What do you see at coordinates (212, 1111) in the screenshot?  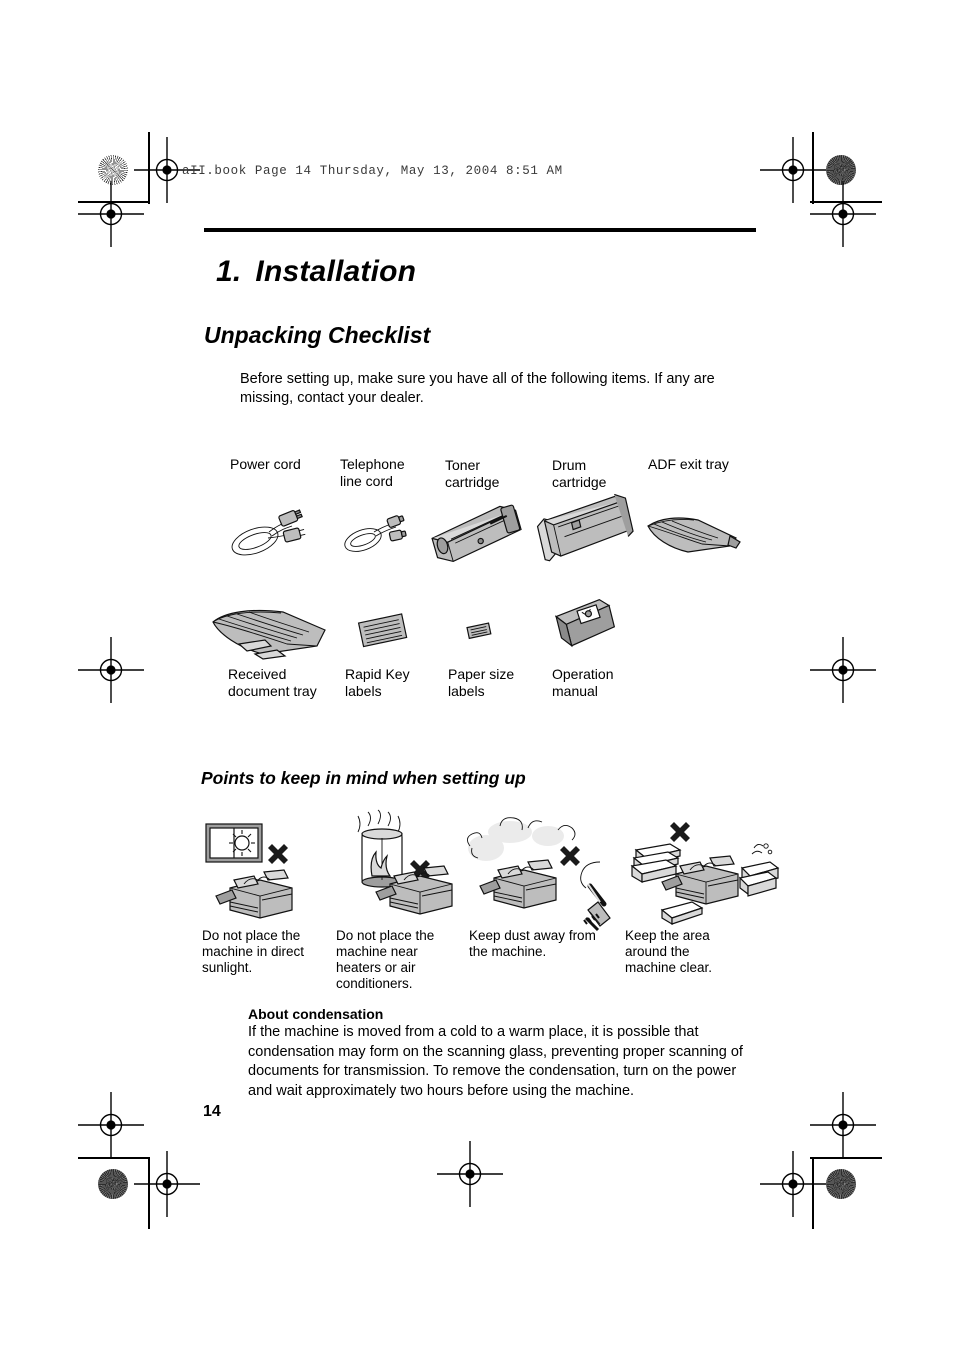 I see `page-number: 14` at bounding box center [212, 1111].